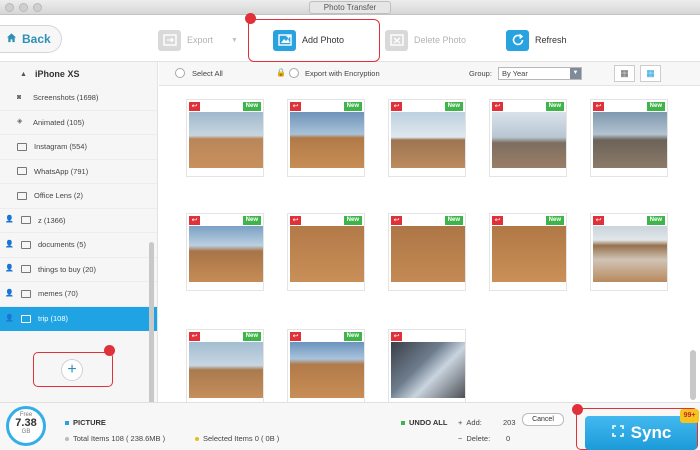  Describe the element at coordinates (52, 220) in the screenshot. I see `sidebar-item-label: z (1366)` at that location.